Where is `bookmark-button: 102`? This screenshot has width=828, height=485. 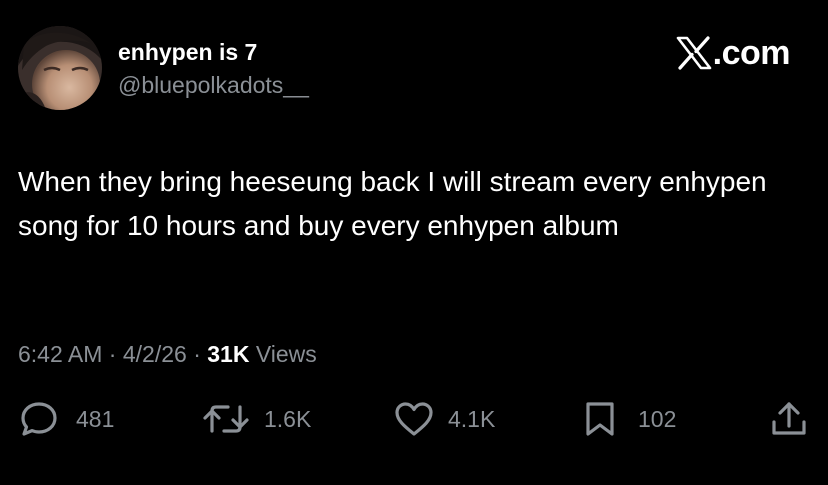
bookmark-button: 102 is located at coordinates (630, 419).